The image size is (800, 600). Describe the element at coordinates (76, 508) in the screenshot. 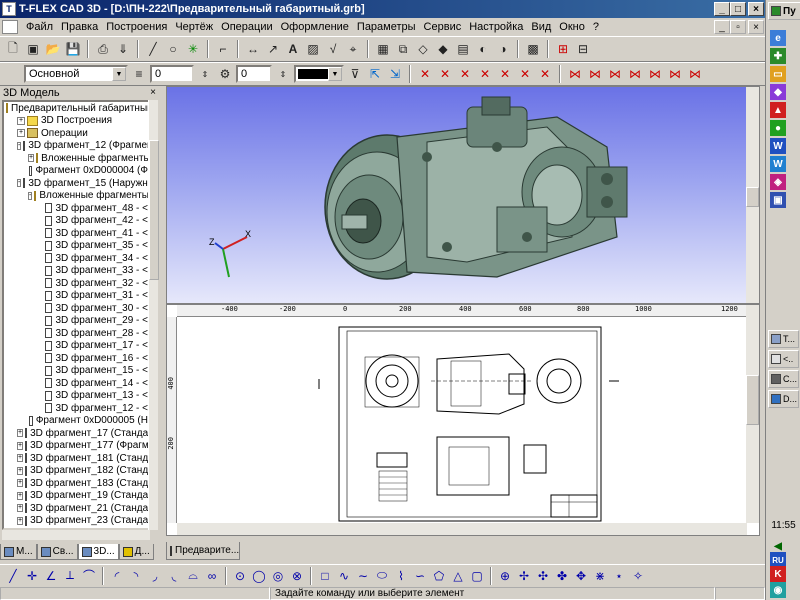

I see `tree-item: +3D фрагмент_21 (Стандарт` at that location.